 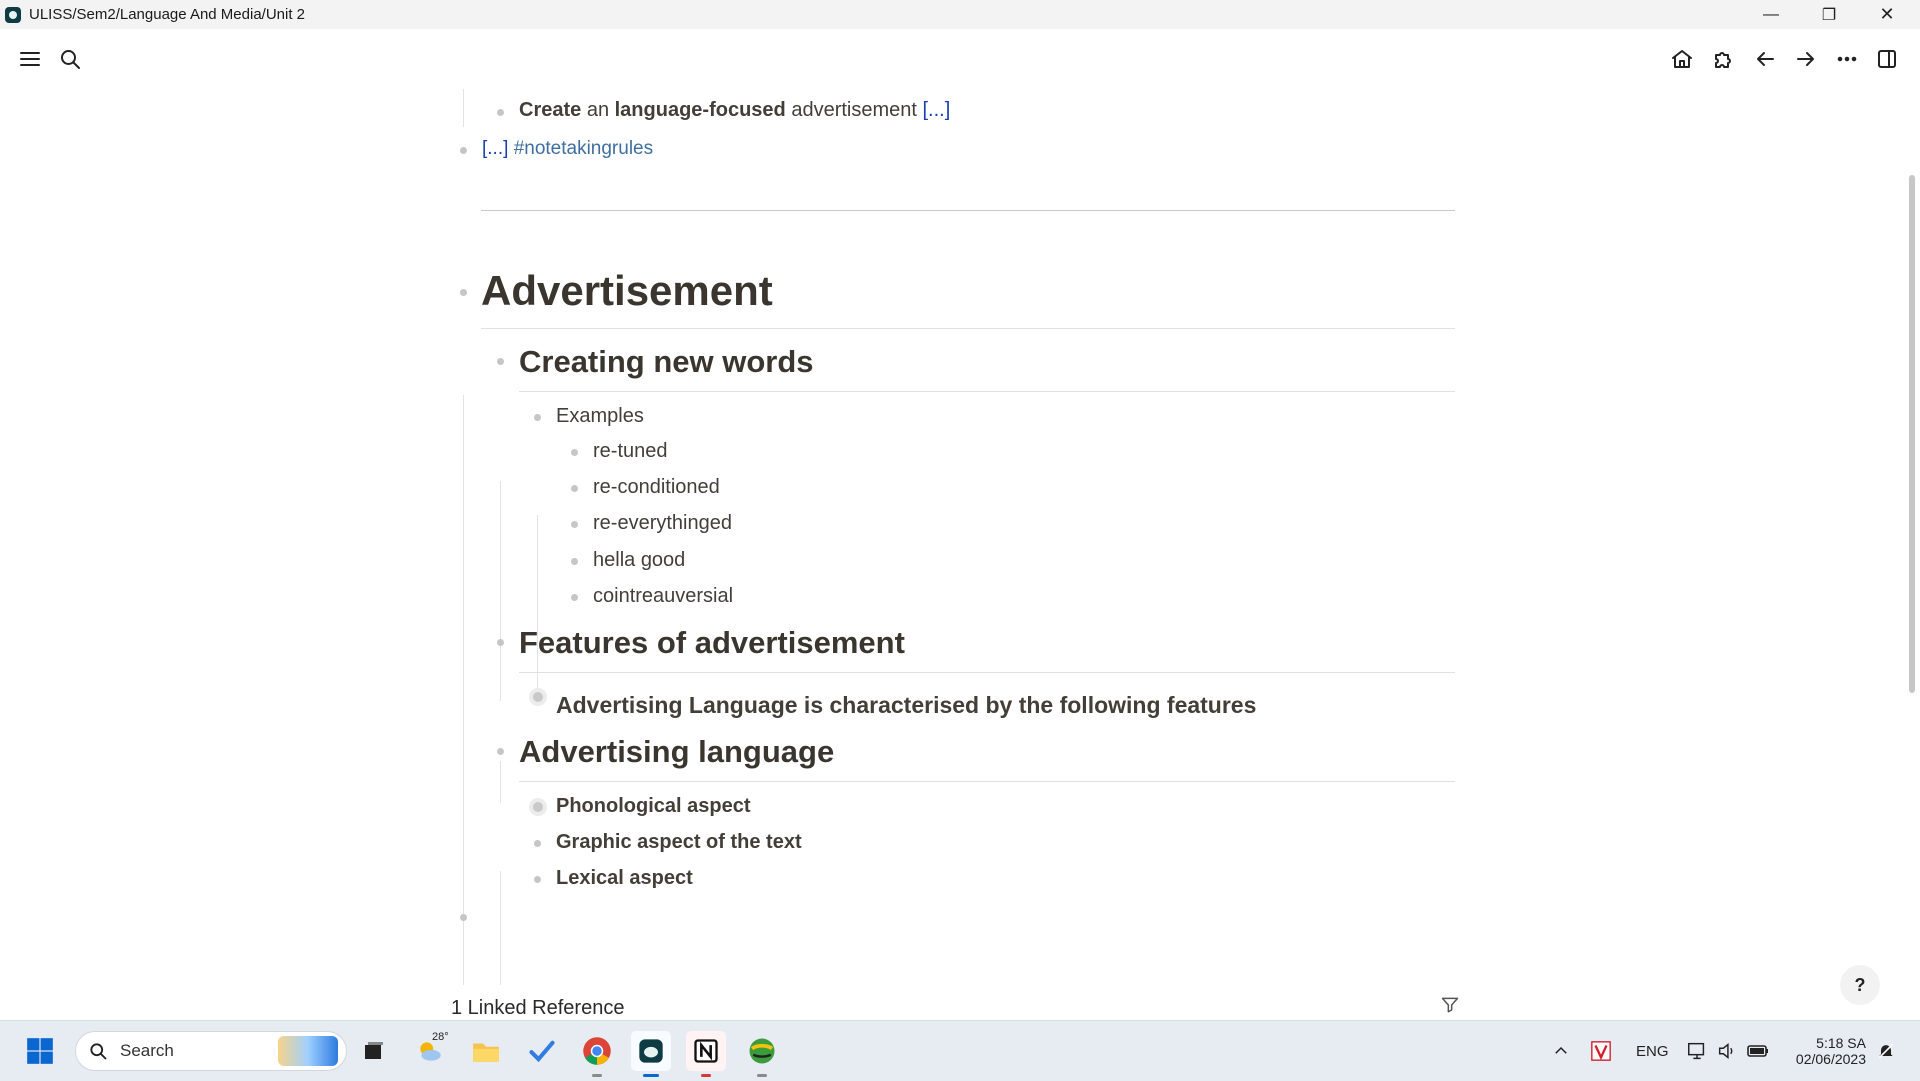 What do you see at coordinates (662, 523) in the screenshot?
I see `list-item: re-everythinged` at bounding box center [662, 523].